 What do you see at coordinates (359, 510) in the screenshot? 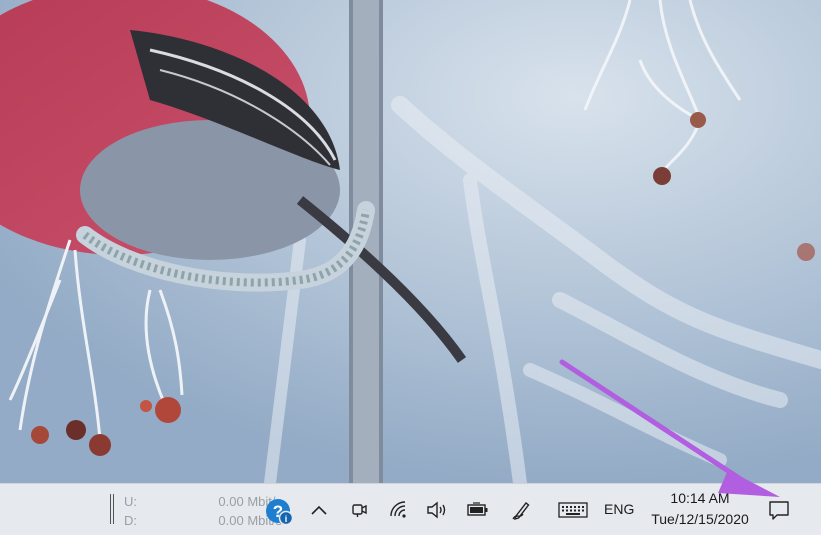
I see `meet-now-icon` at bounding box center [359, 510].